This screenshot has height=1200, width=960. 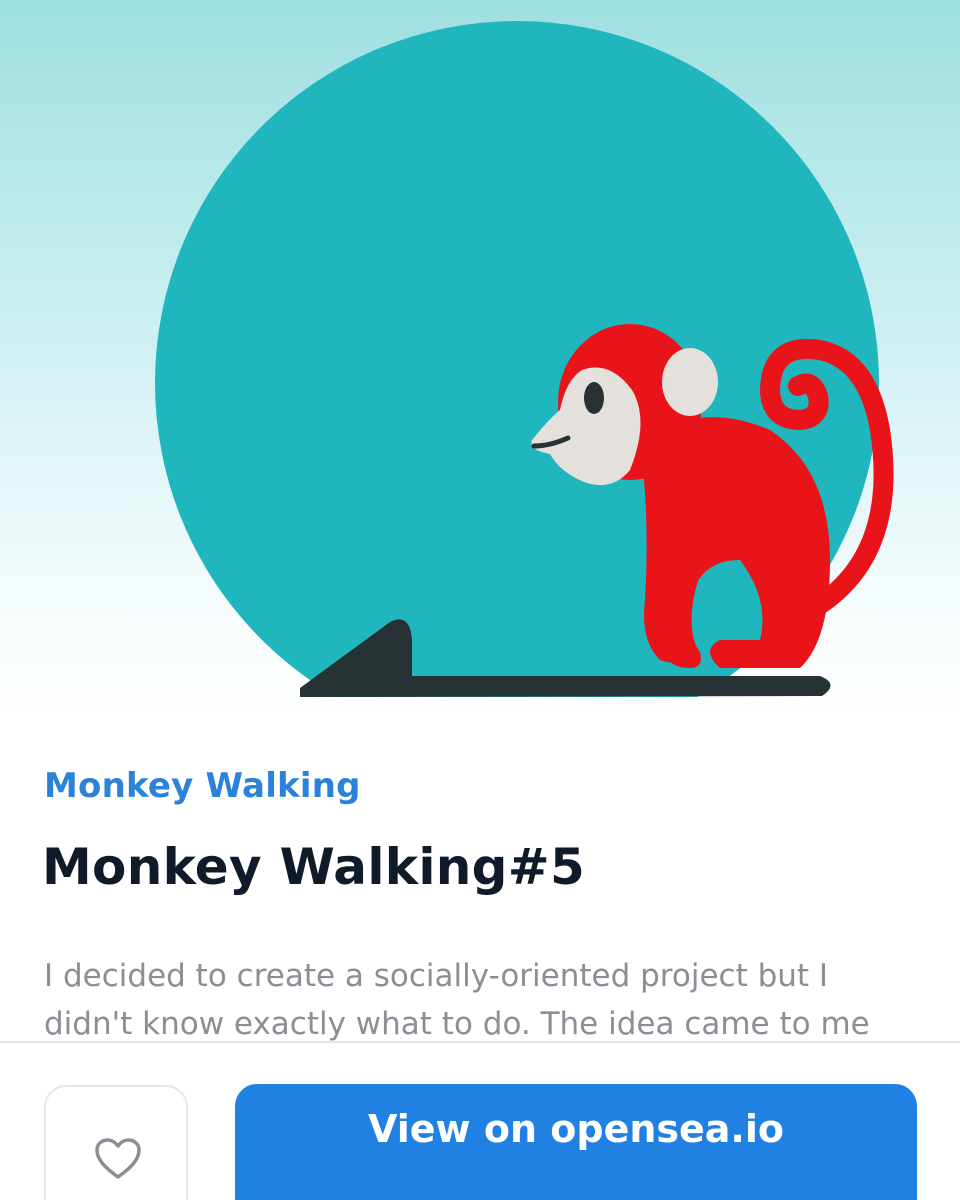 I want to click on collection-name-link: Monkey Walking, so click(x=202, y=786).